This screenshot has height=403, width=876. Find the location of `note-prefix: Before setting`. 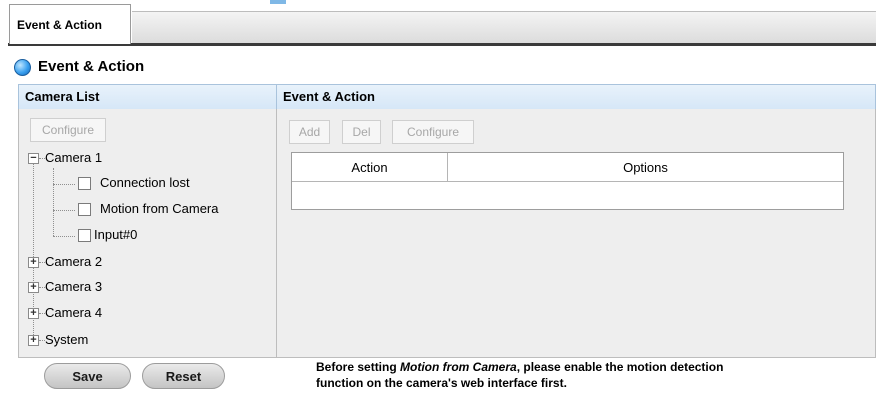

note-prefix: Before setting is located at coordinates (358, 367).